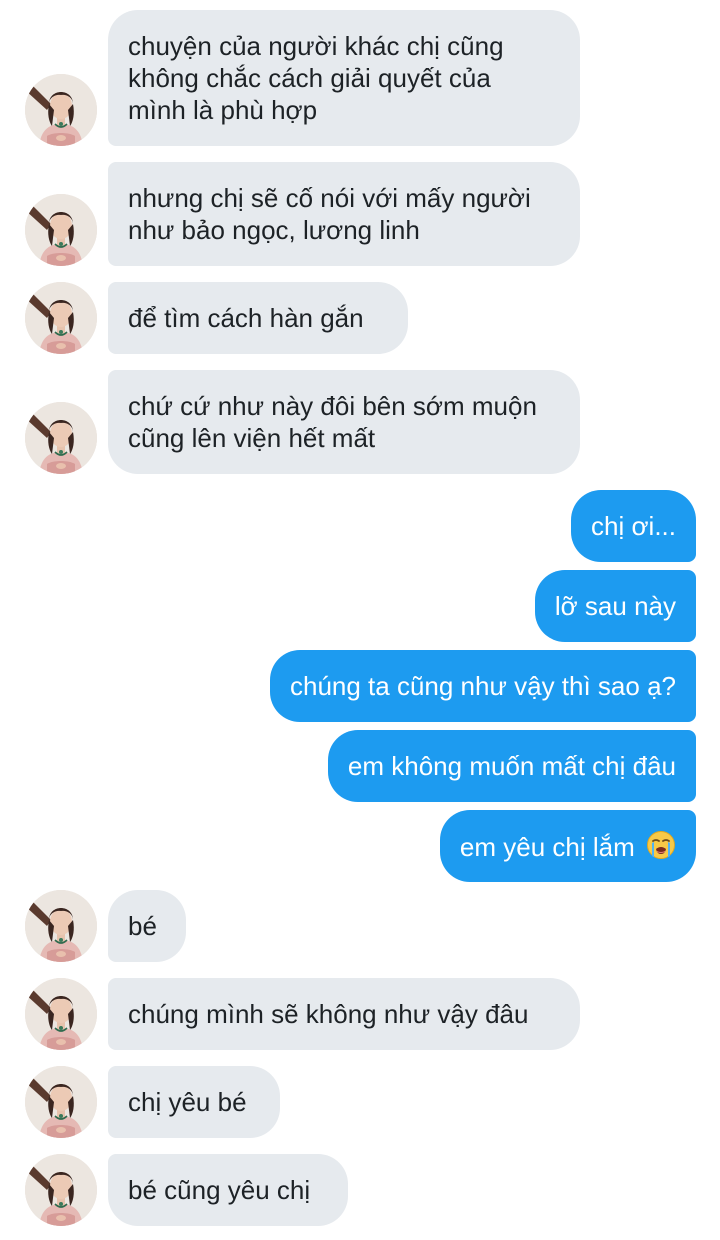 This screenshot has height=1240, width=720. I want to click on message-text: bé, so click(142, 926).